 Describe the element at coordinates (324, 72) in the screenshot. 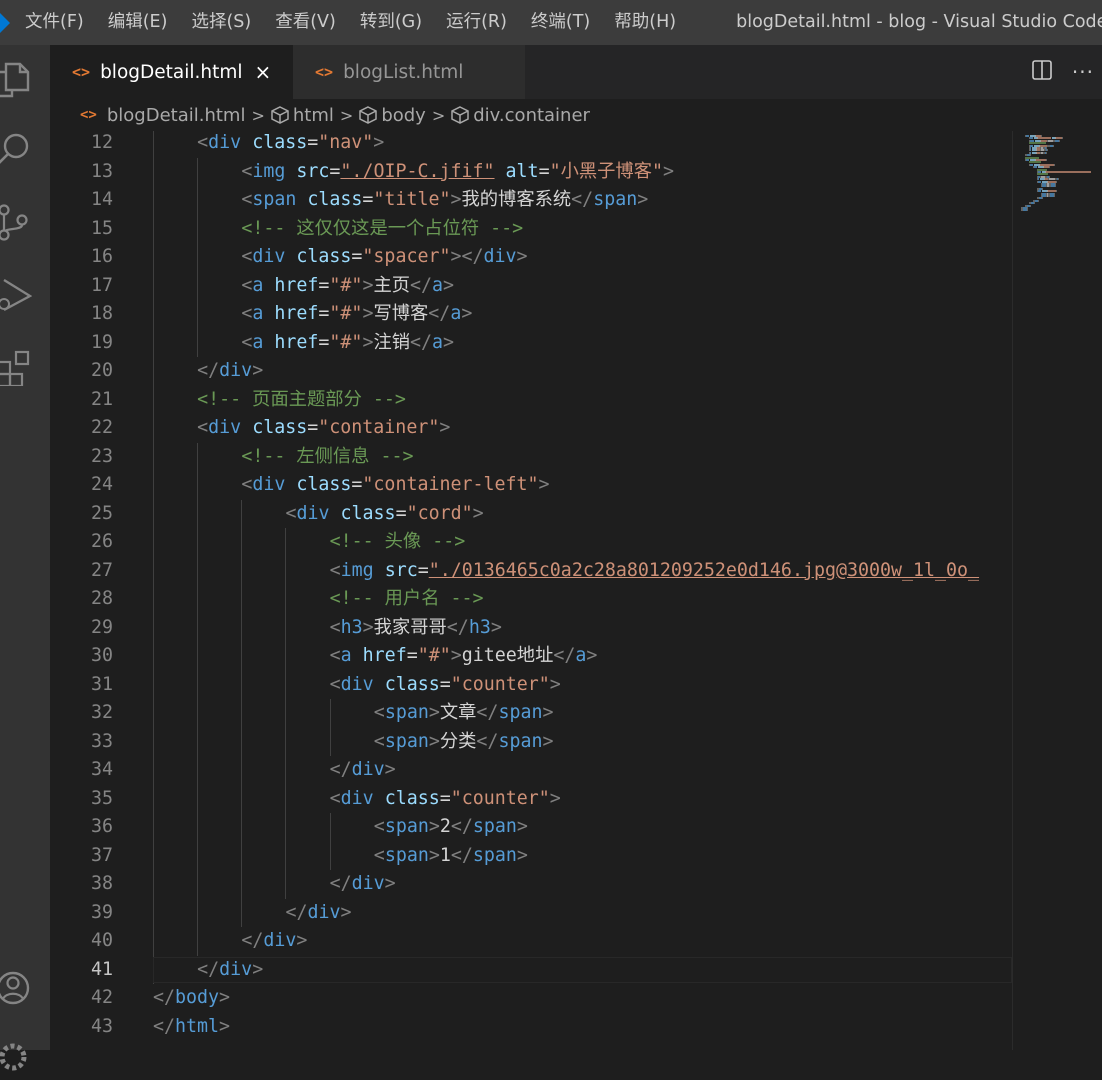

I see `html-file-icon: <>` at that location.